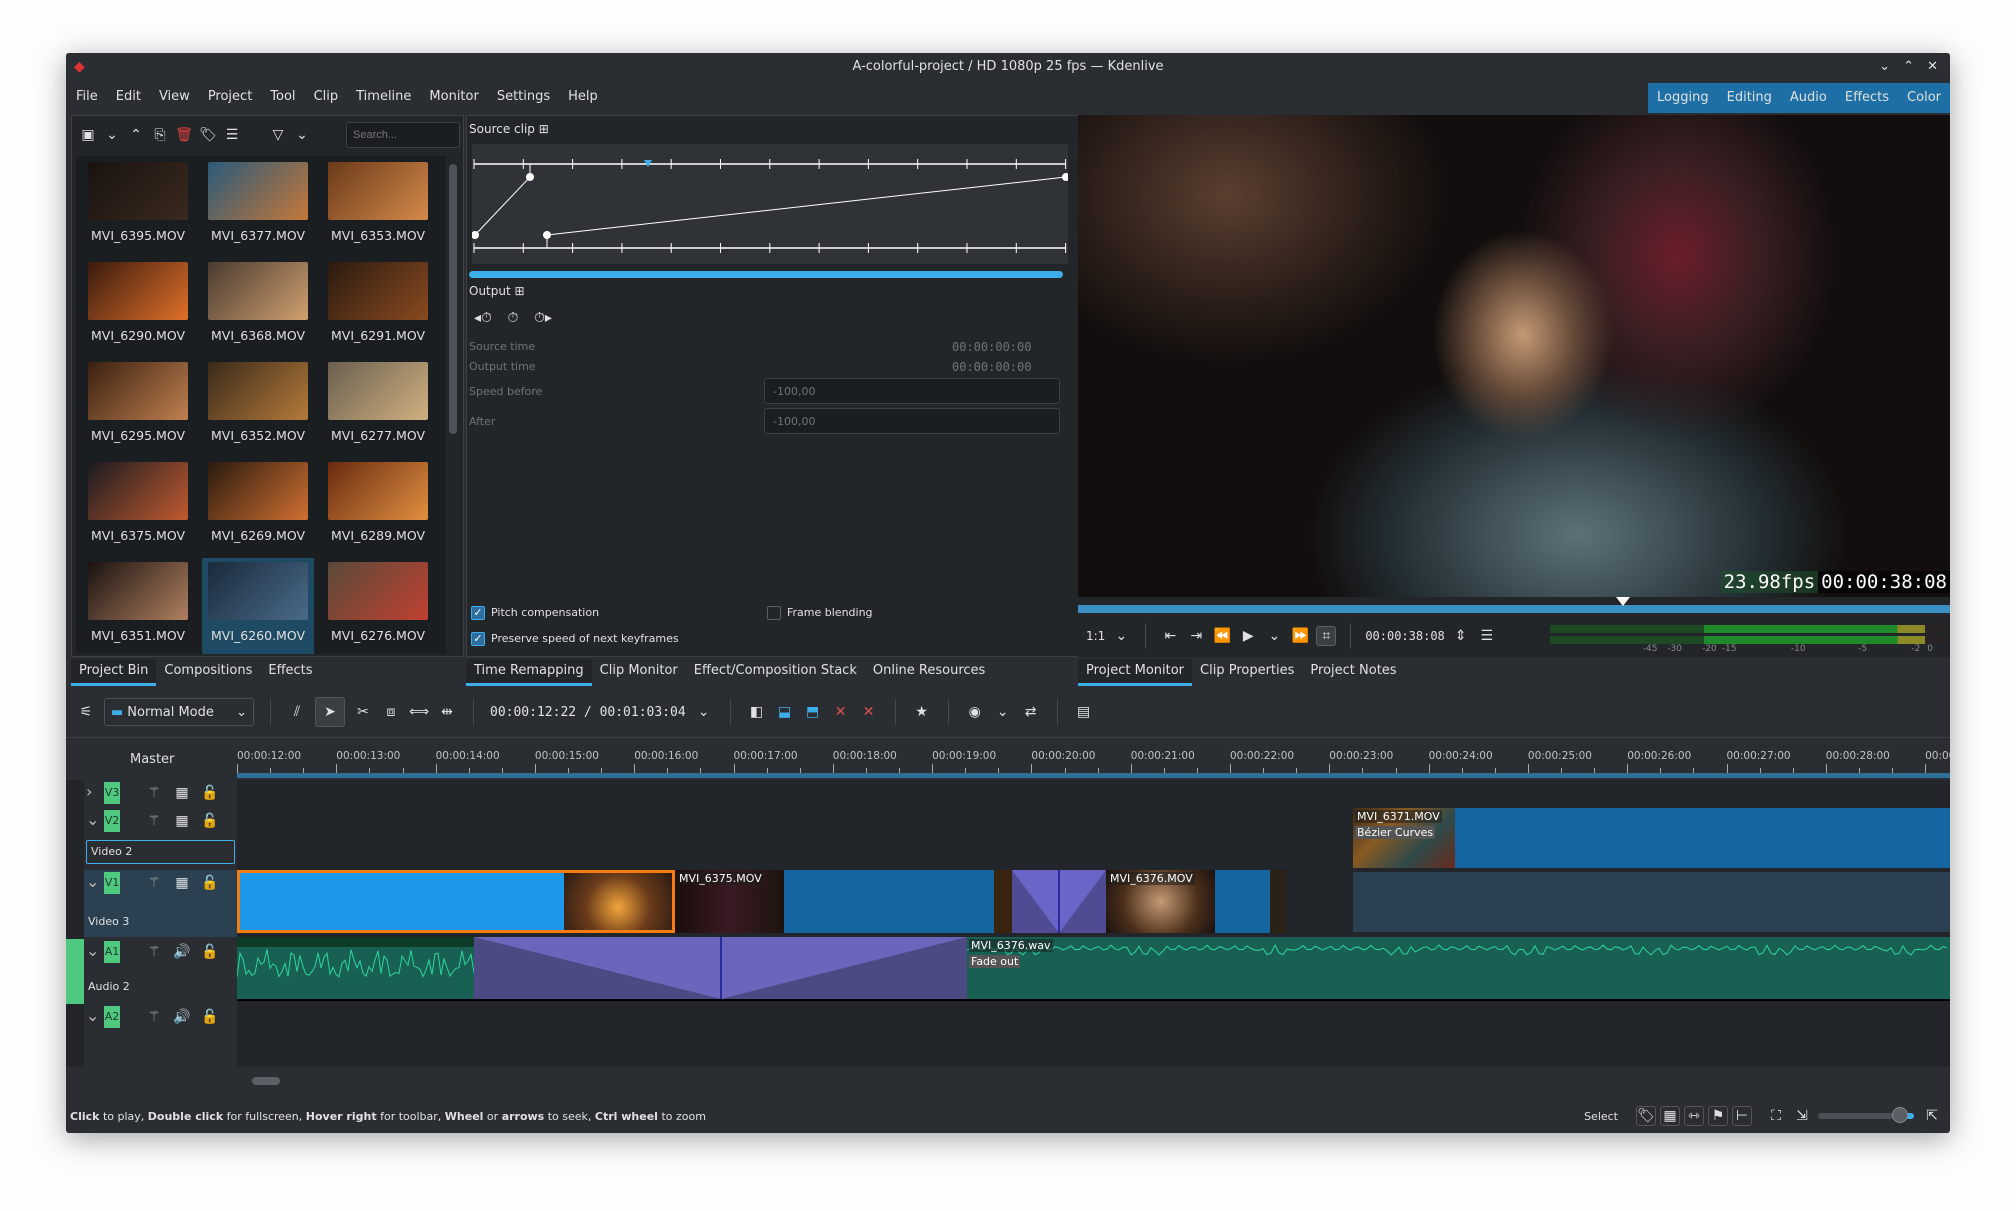 This screenshot has height=1211, width=2016. I want to click on timeline-position: 00:00:12:22 / 00:01:03:04, so click(588, 712).